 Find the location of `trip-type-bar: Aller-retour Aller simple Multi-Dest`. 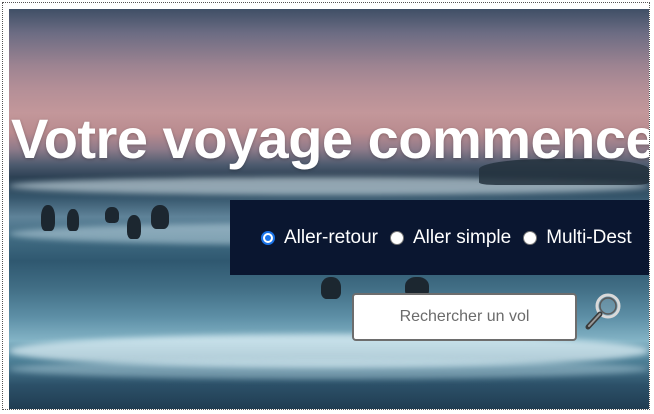

trip-type-bar: Aller-retour Aller simple Multi-Dest is located at coordinates (439, 237).